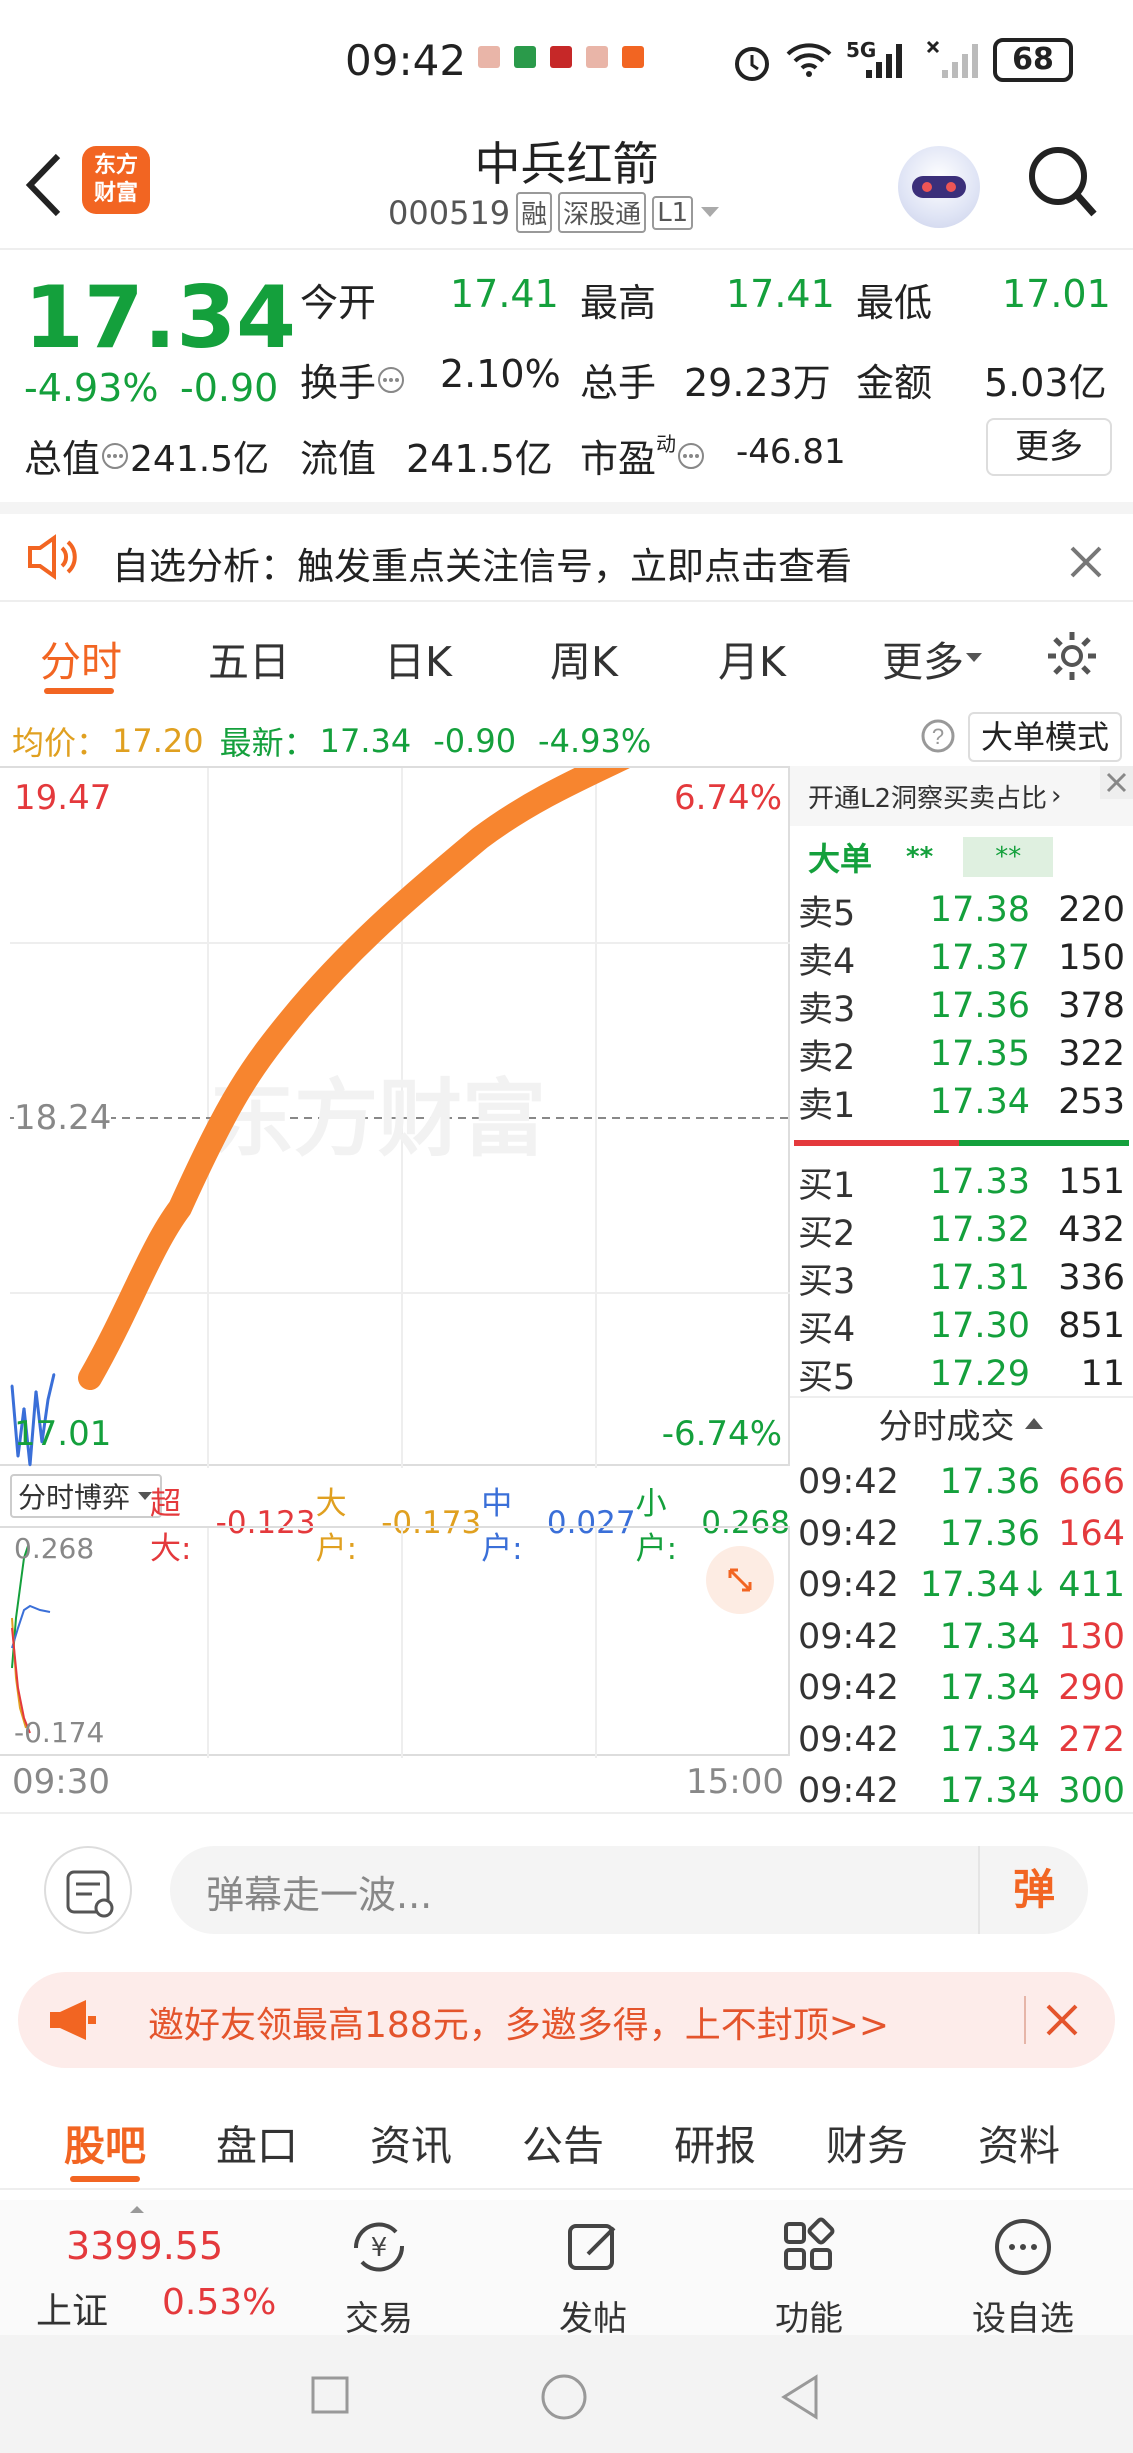  Describe the element at coordinates (1072, 656) in the screenshot. I see `gear-icon` at that location.